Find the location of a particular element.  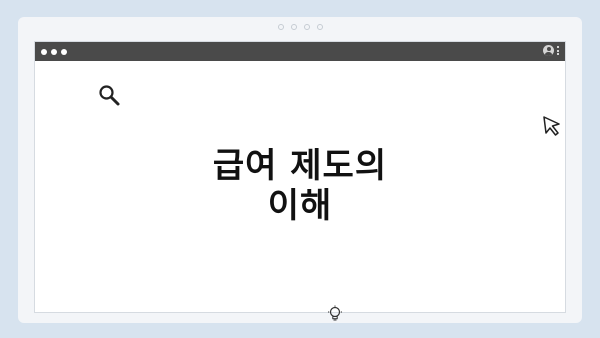

maximize-dot is located at coordinates (64, 51).